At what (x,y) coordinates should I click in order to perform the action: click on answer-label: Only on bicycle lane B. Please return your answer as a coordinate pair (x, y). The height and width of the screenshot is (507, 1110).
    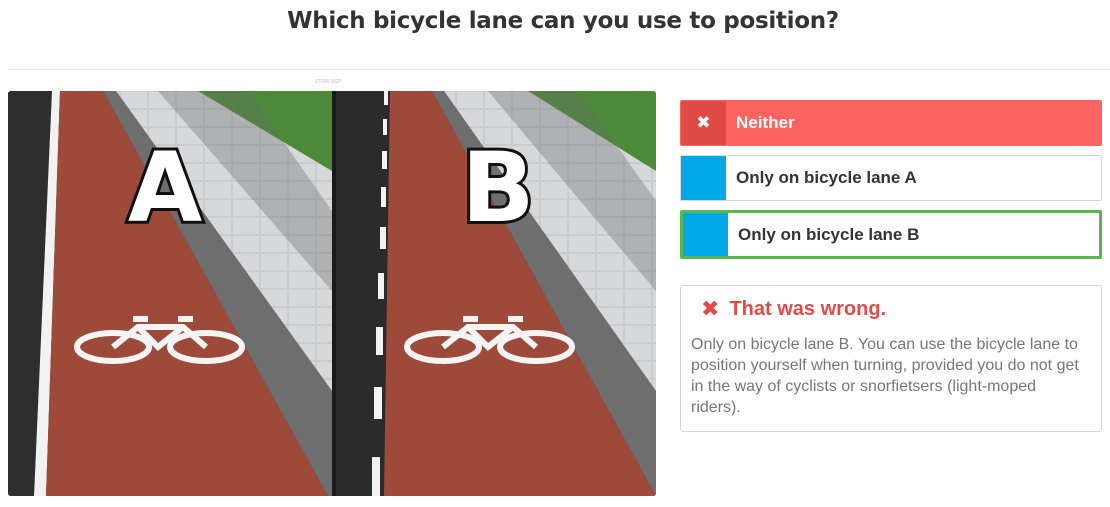
    Looking at the image, I should click on (829, 234).